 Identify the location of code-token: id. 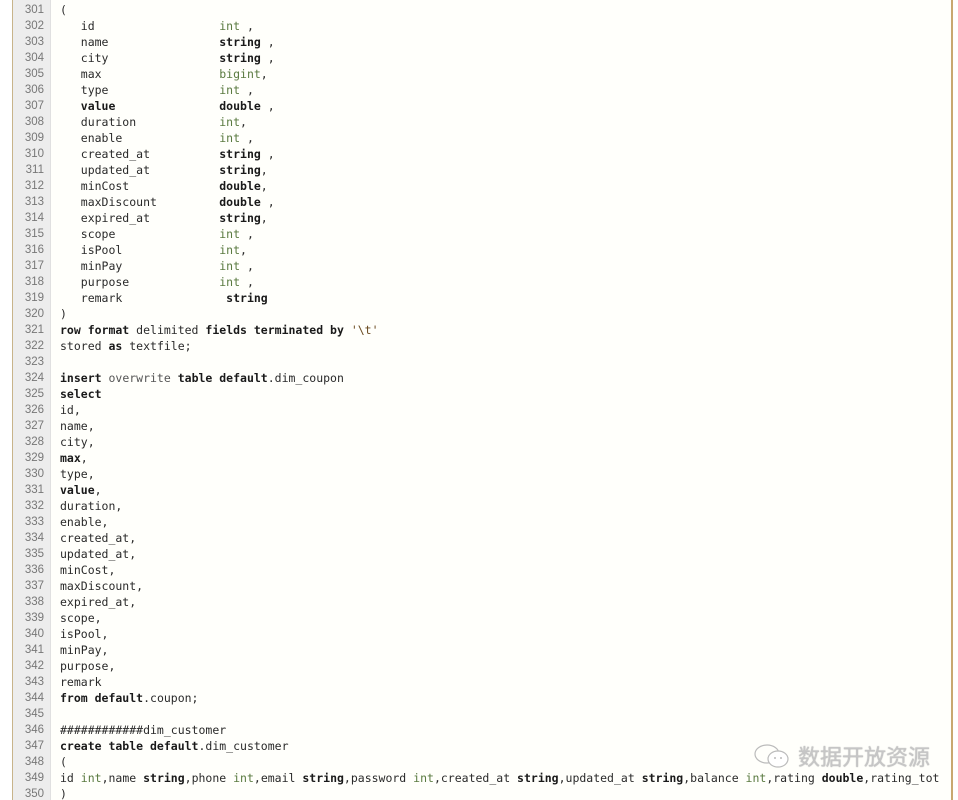
(70, 778).